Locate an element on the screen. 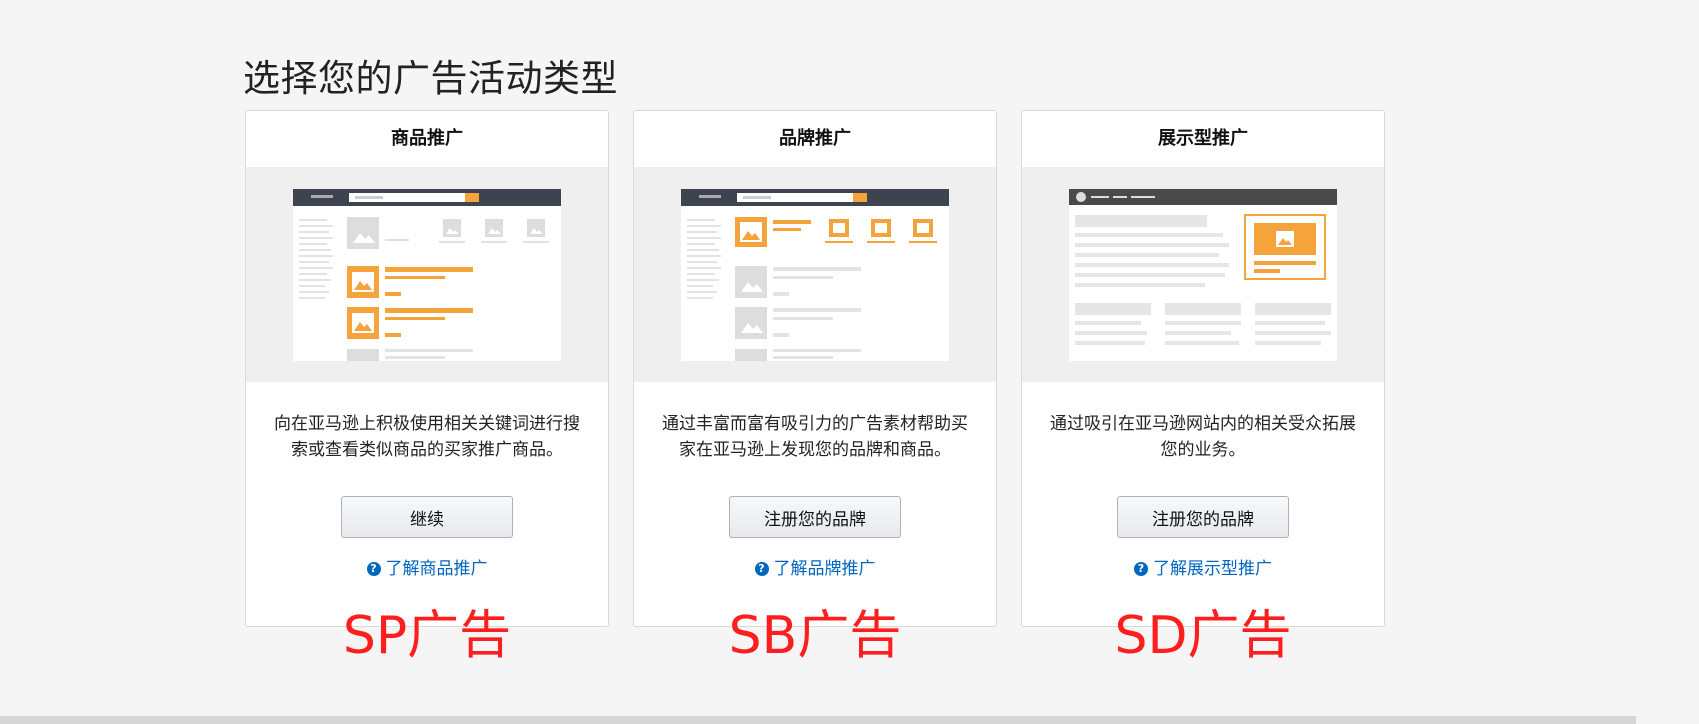 The image size is (1699, 724). learn-sponsored-display-link: ? 了解展示型推广 is located at coordinates (1203, 566).